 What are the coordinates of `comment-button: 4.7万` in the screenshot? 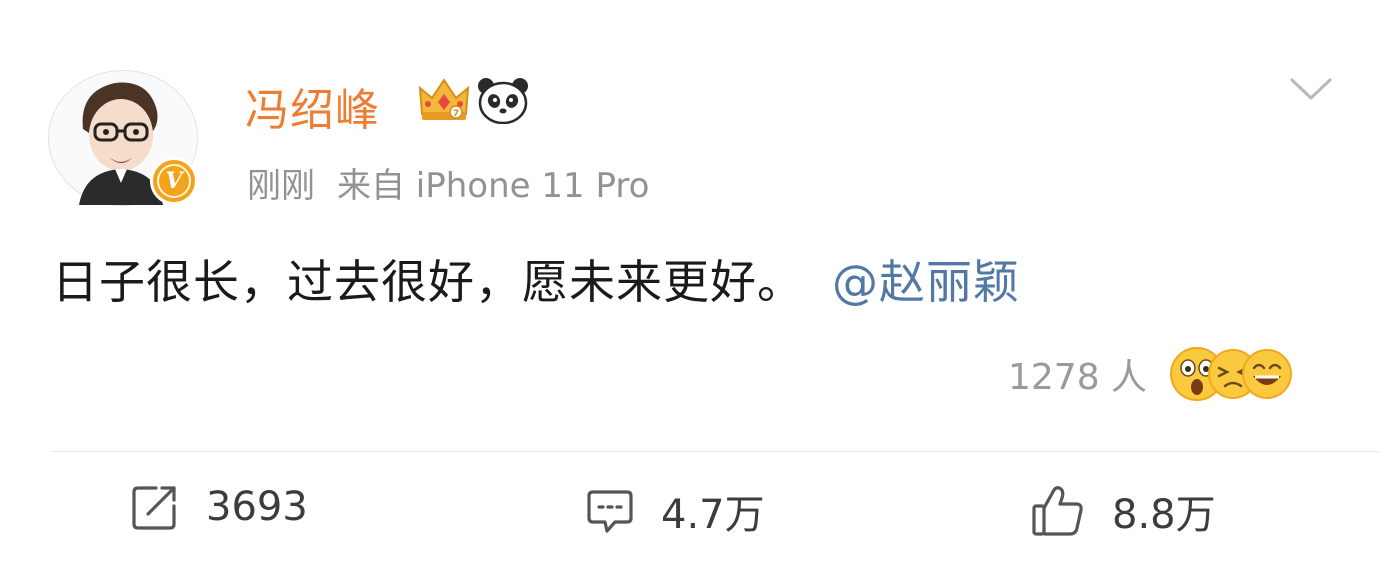 It's located at (675, 511).